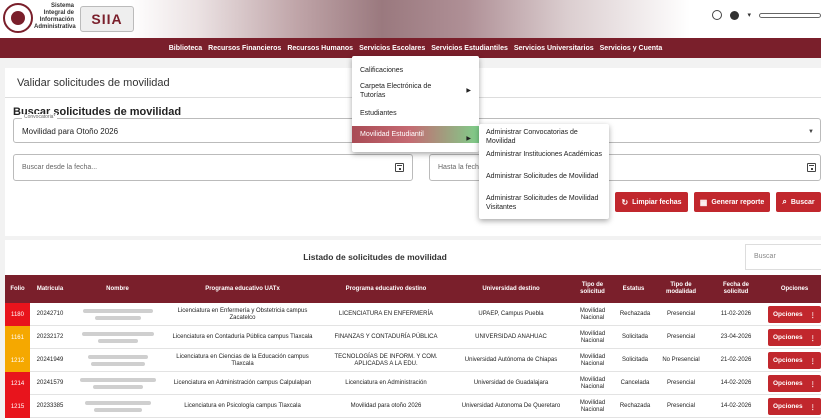 This screenshot has width=821, height=420. What do you see at coordinates (386, 289) in the screenshot?
I see `col-header: Programa educativo destino` at bounding box center [386, 289].